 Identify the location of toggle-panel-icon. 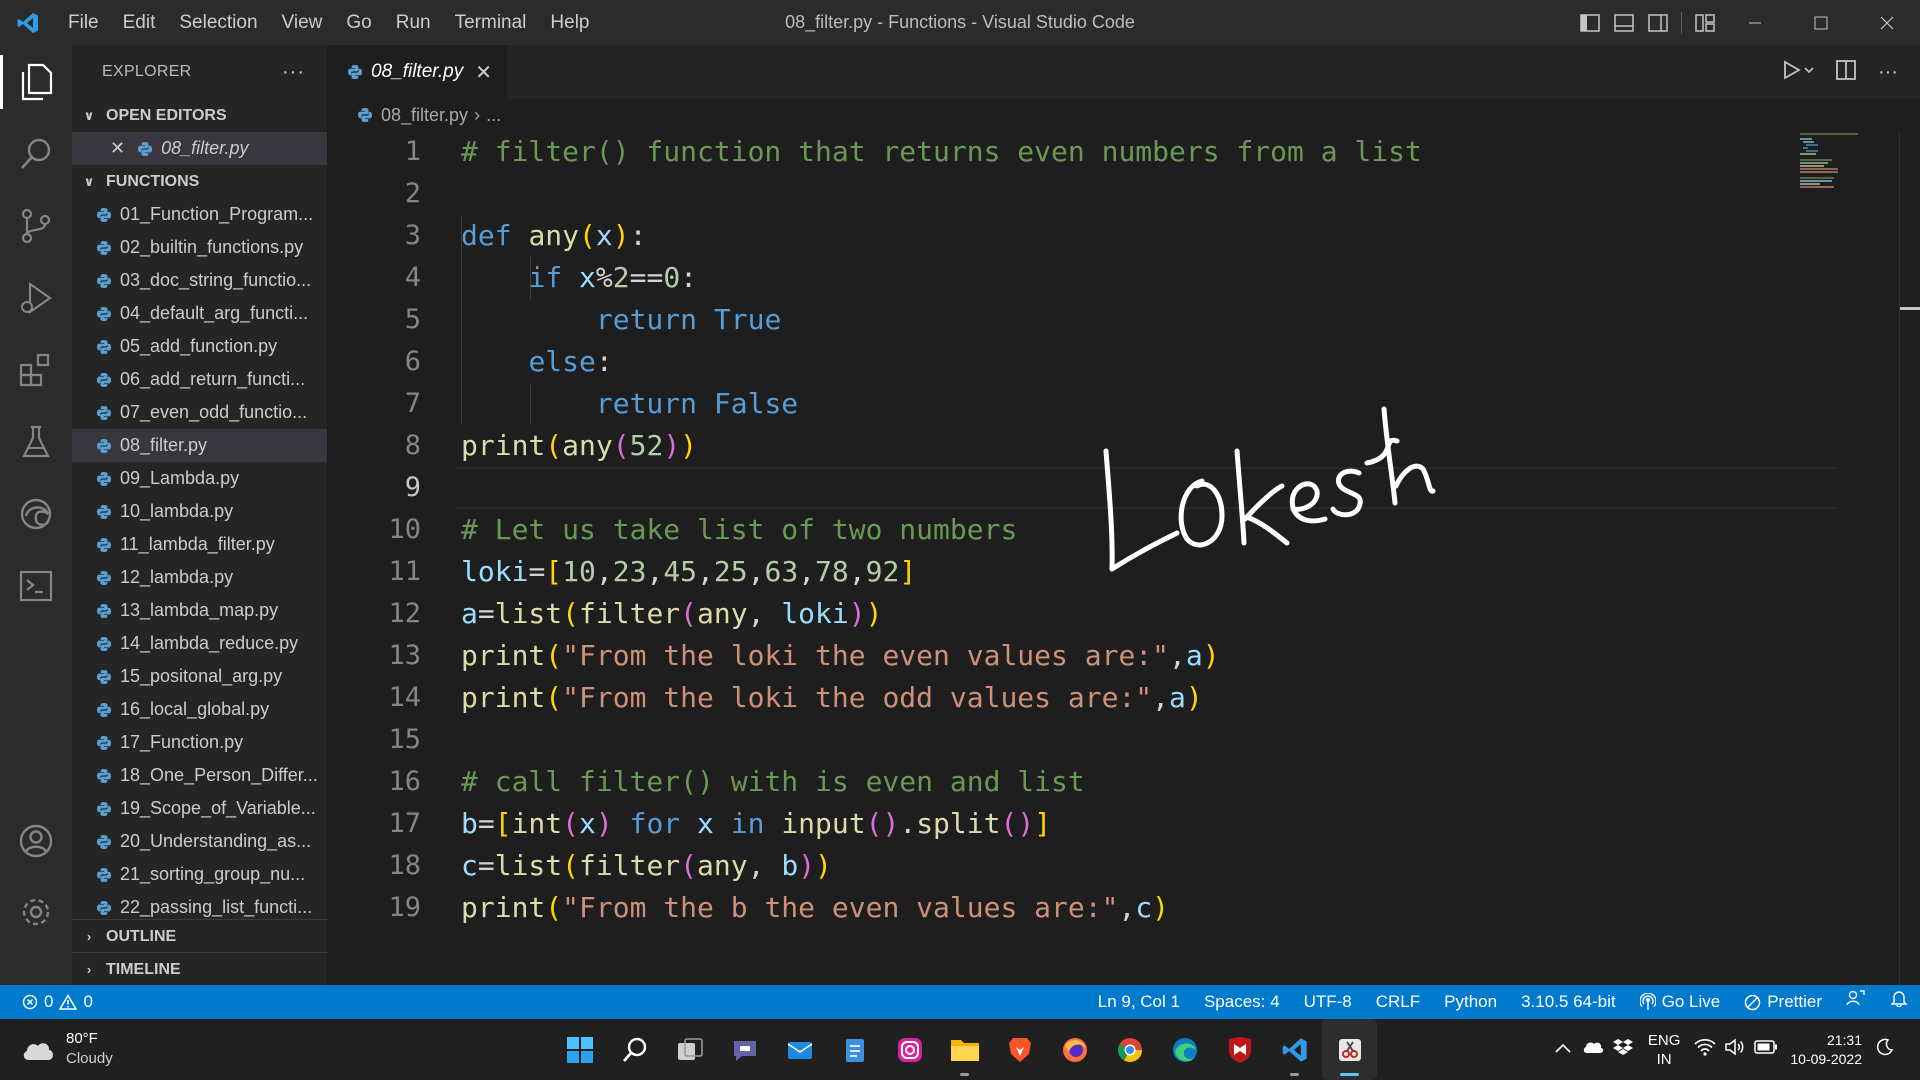
(1624, 22).